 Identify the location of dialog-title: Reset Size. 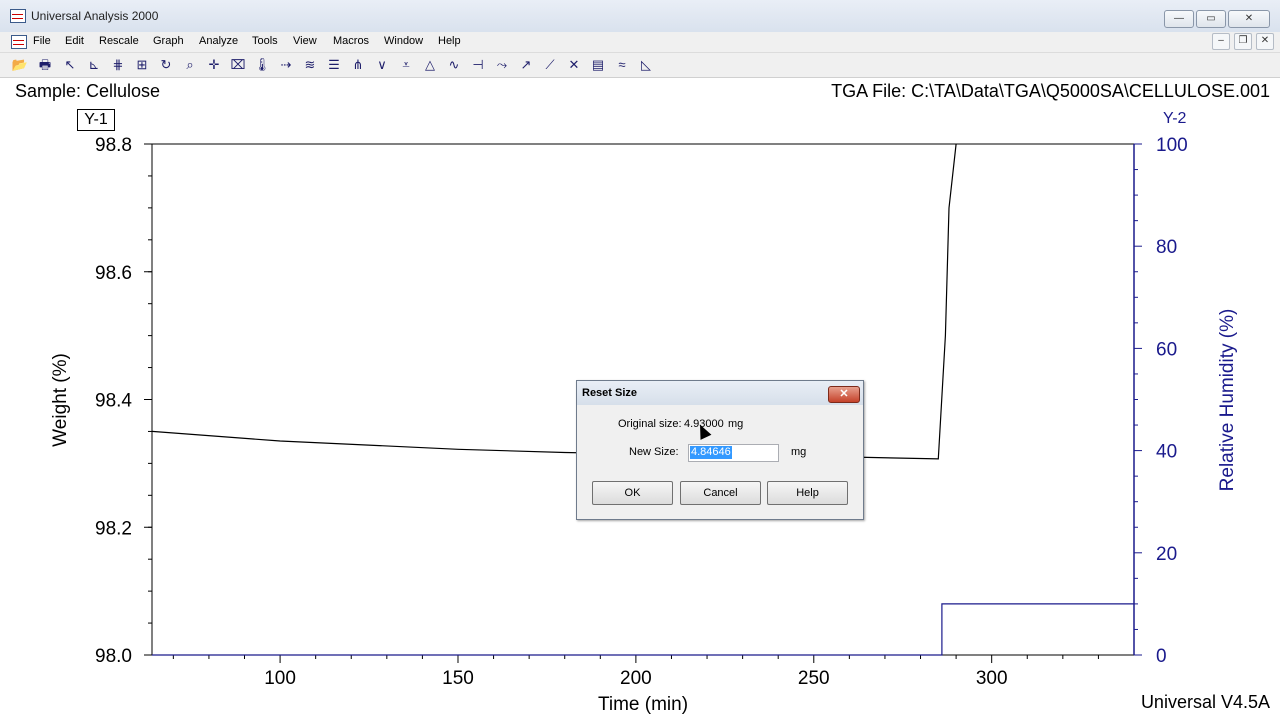
(610, 393).